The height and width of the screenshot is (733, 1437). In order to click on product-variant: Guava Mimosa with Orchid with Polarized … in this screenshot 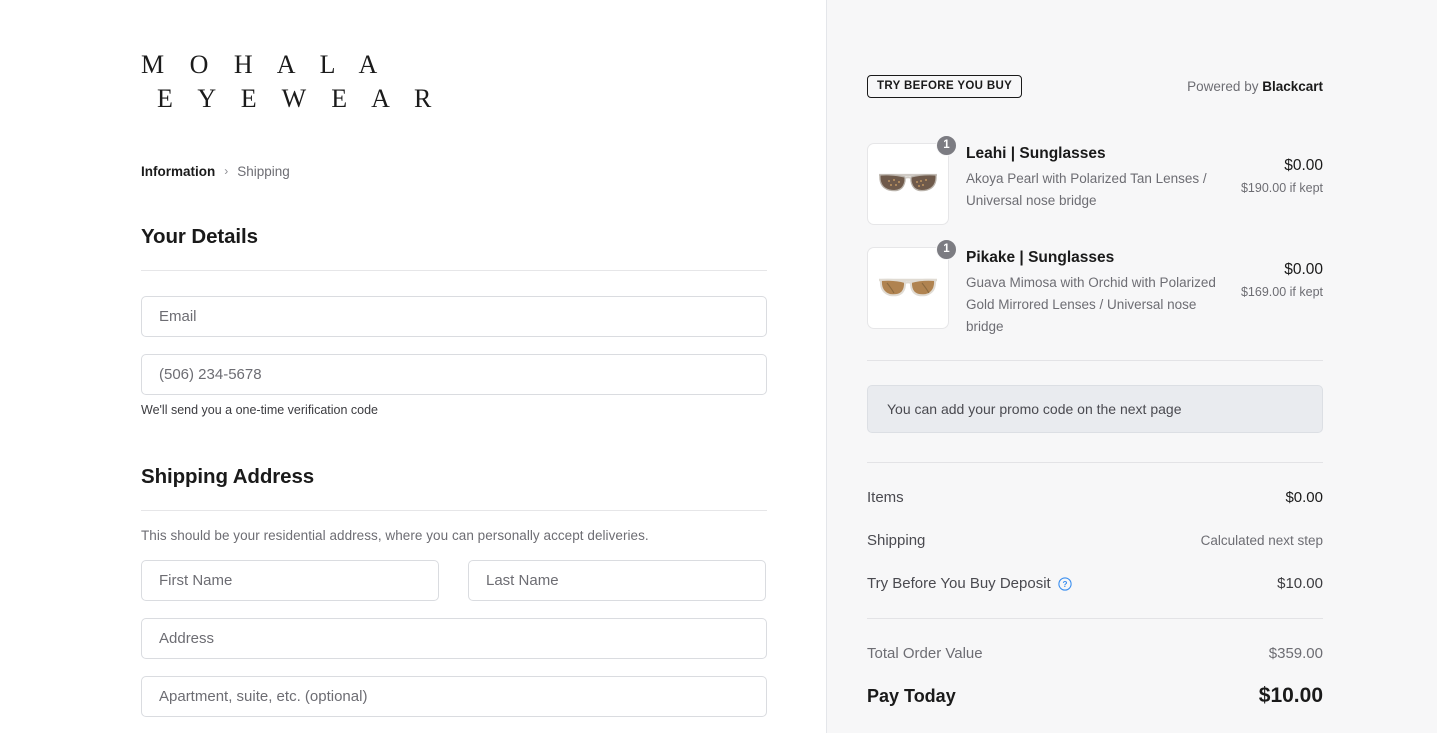, I will do `click(1091, 304)`.